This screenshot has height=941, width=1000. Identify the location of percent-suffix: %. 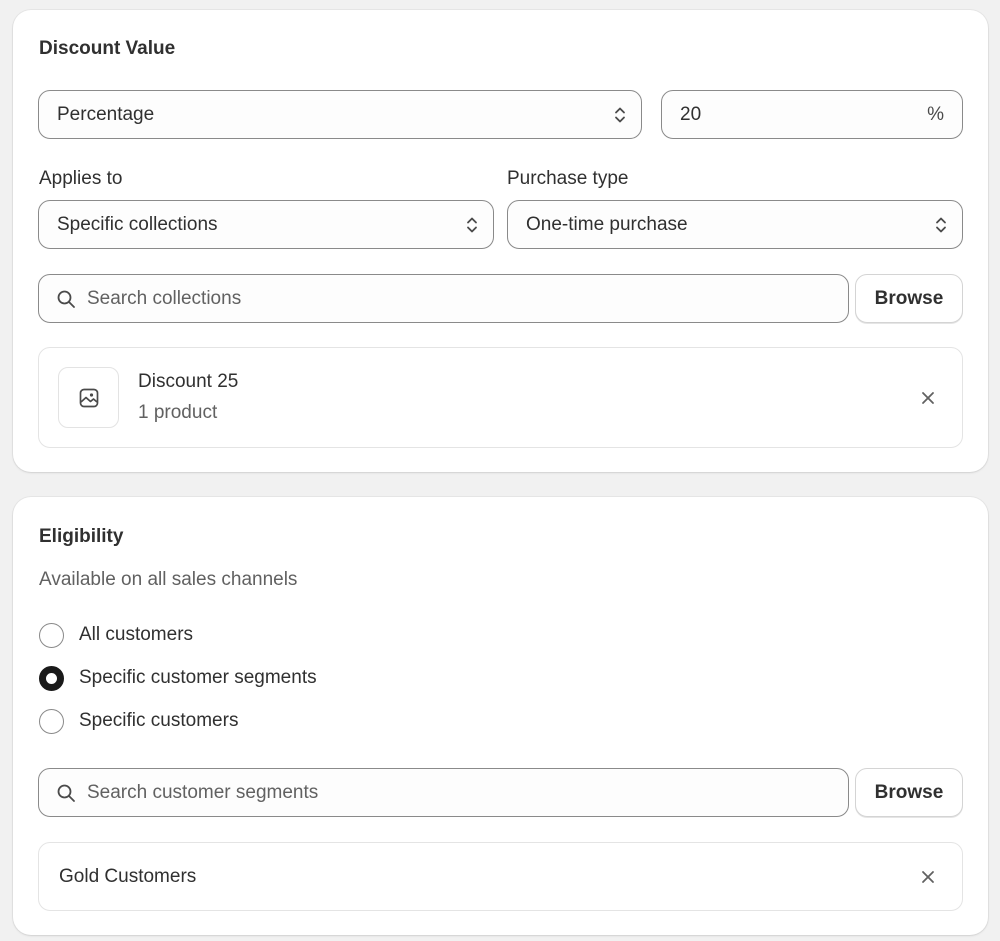
(935, 114).